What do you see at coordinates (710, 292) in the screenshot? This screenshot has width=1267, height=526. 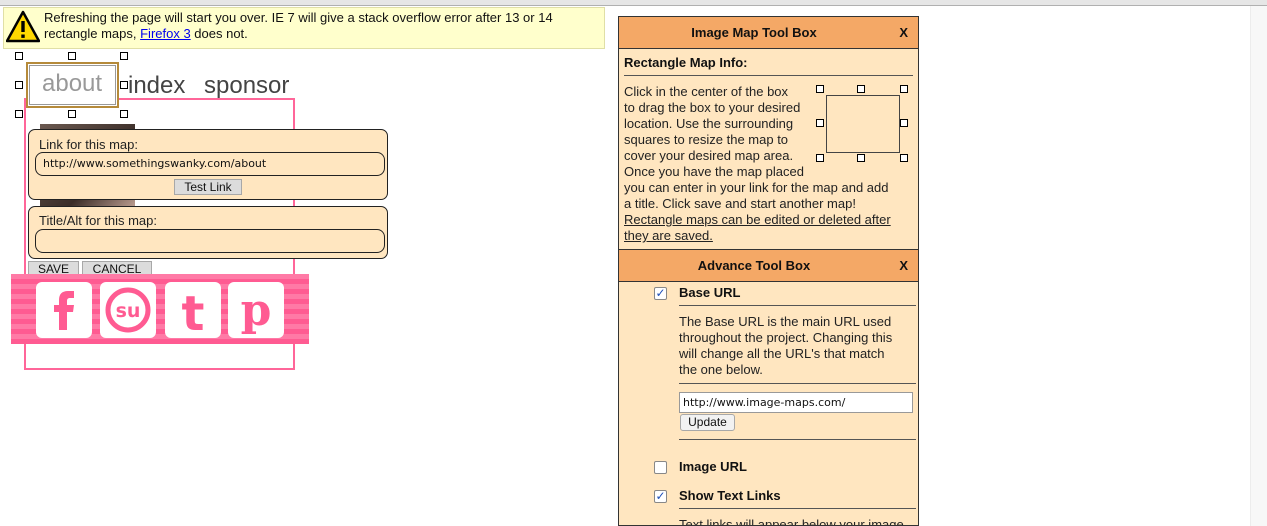 I see `base-url-label: Base URL` at bounding box center [710, 292].